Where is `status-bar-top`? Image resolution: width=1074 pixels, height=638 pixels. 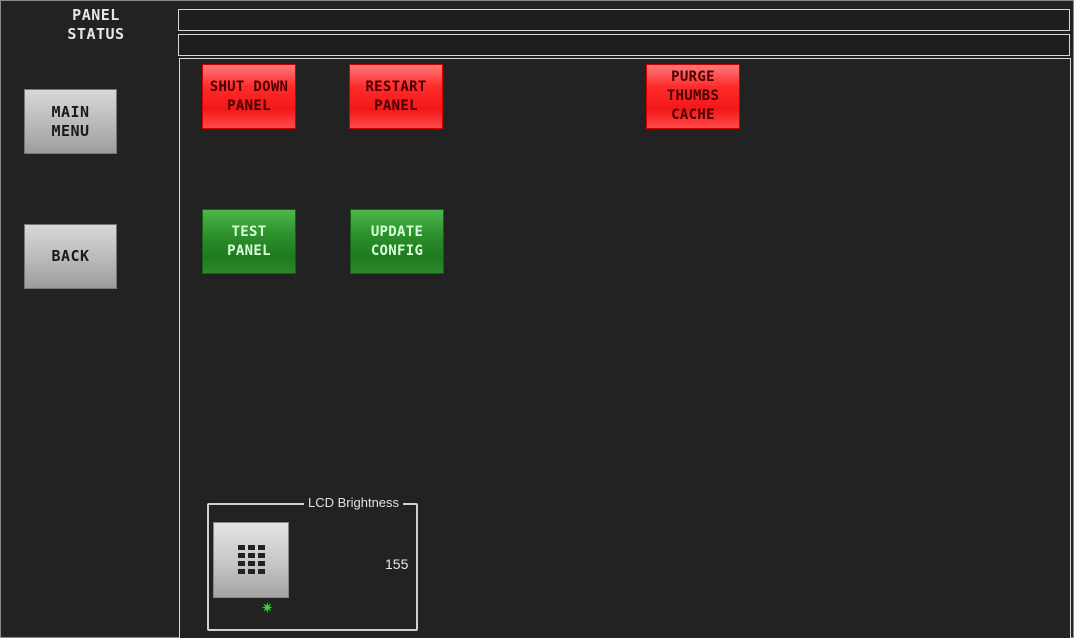 status-bar-top is located at coordinates (624, 20).